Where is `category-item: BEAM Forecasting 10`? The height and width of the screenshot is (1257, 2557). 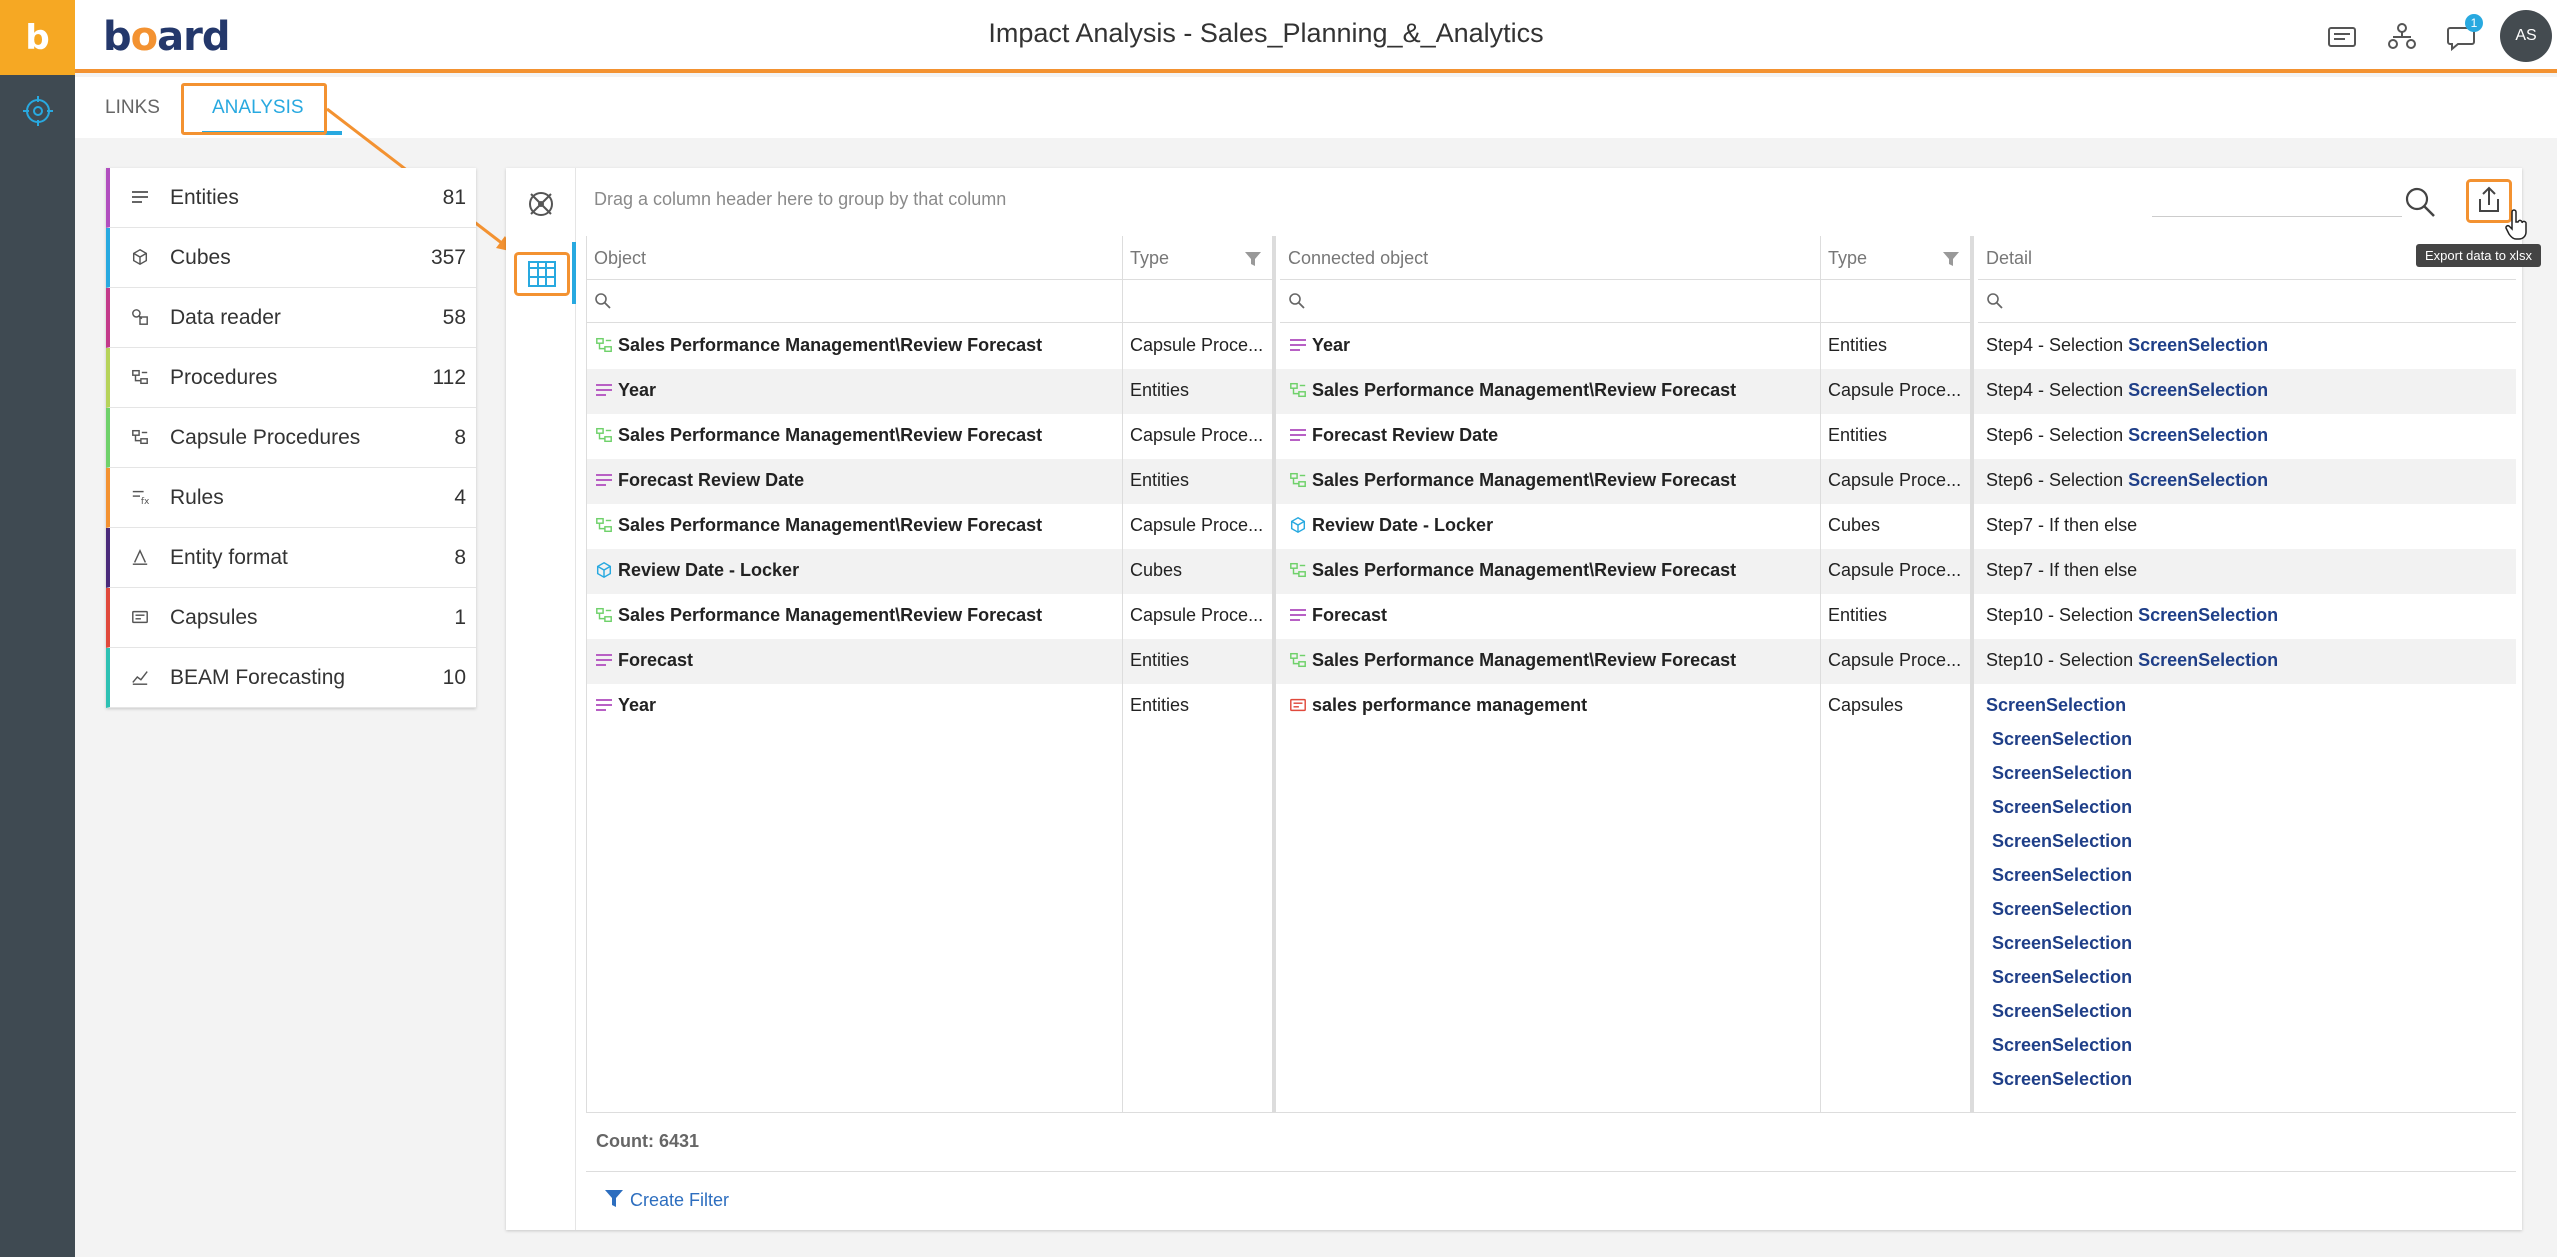
category-item: BEAM Forecasting 10 is located at coordinates (291, 678).